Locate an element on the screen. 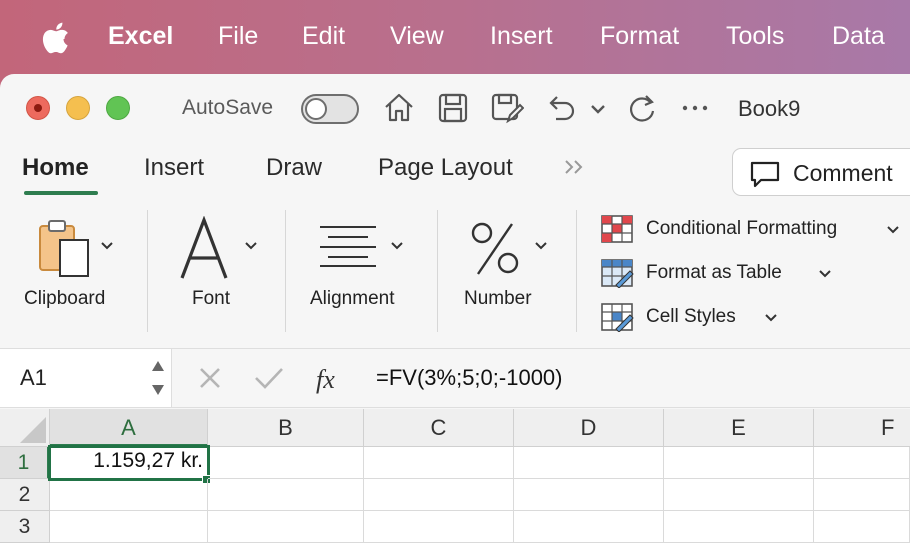 The width and height of the screenshot is (910, 544). cell-b2 is located at coordinates (286, 495).